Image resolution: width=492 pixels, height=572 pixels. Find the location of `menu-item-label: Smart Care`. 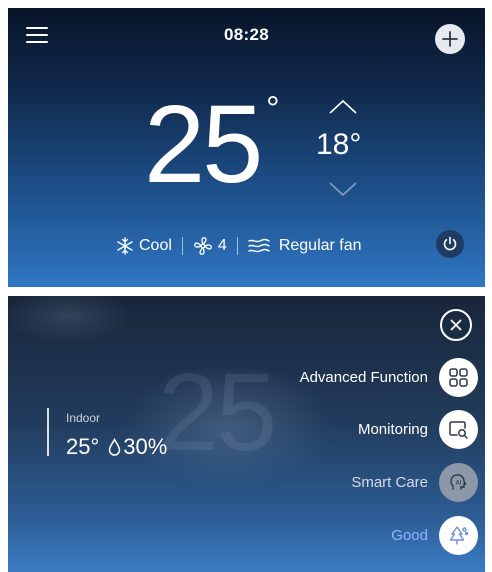

menu-item-label: Smart Care is located at coordinates (389, 482).